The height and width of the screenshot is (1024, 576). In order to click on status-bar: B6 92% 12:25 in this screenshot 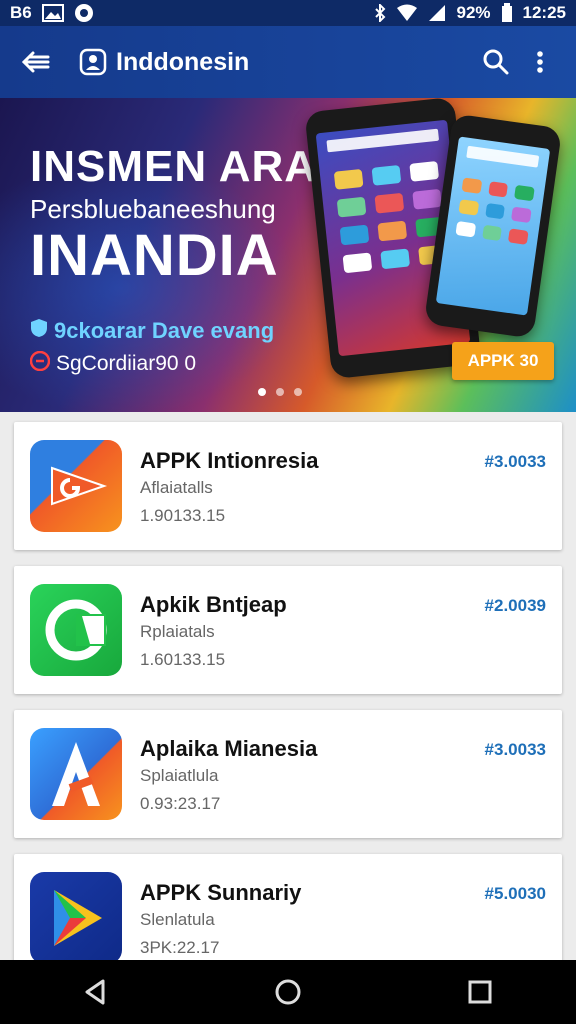, I will do `click(288, 13)`.